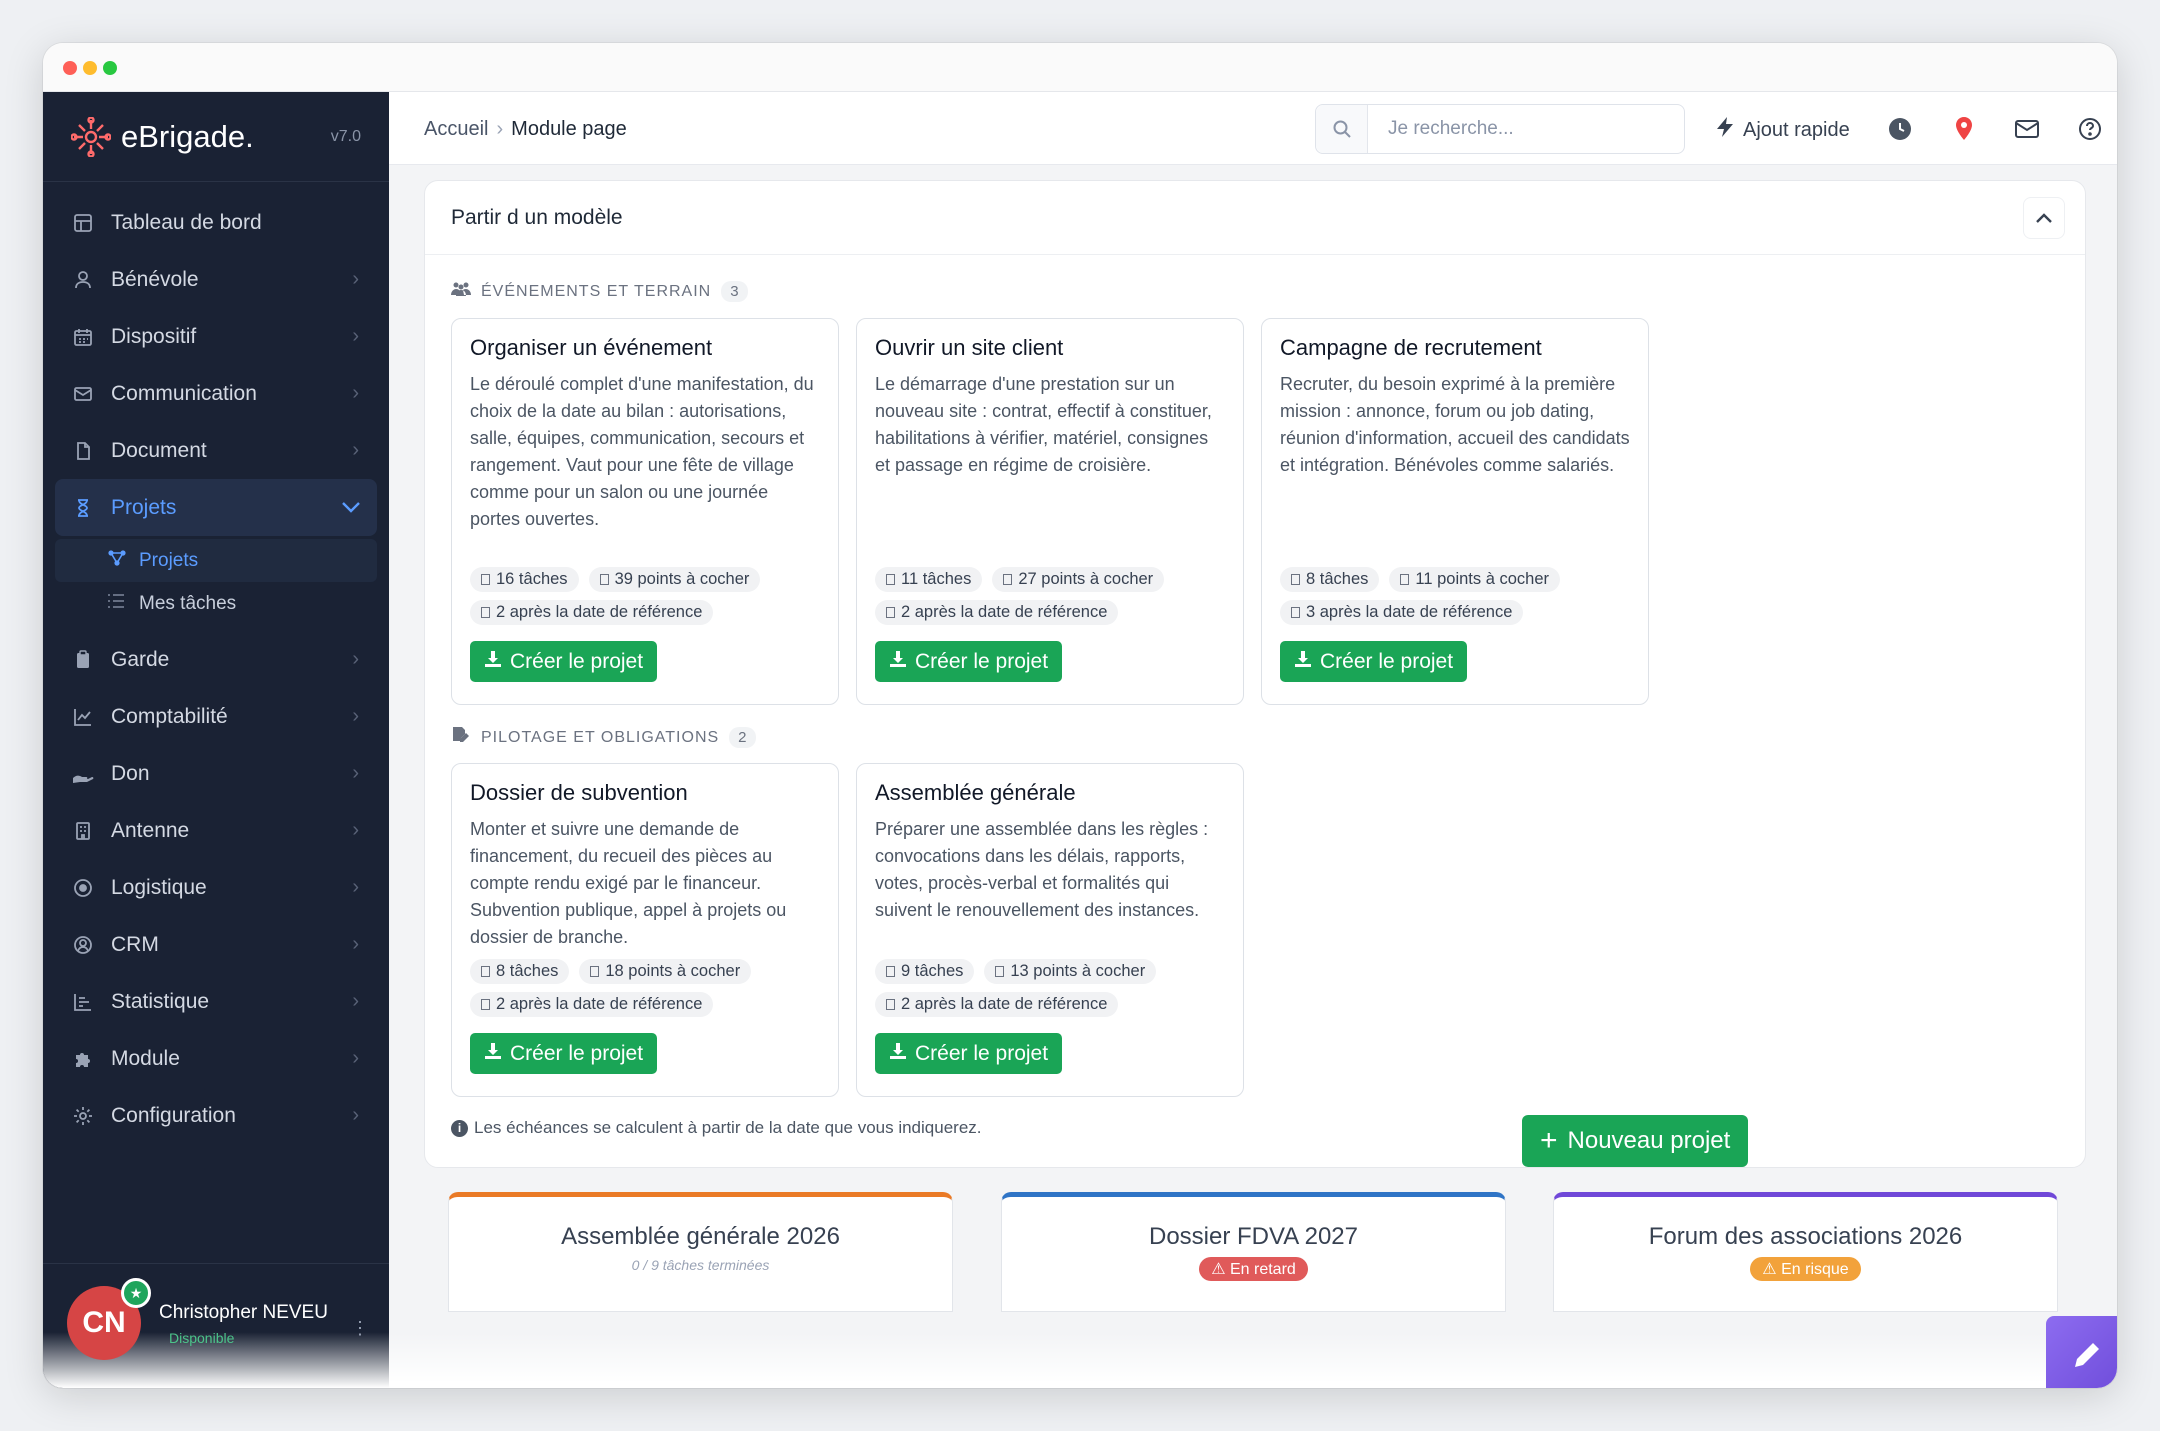 The height and width of the screenshot is (1431, 2160). What do you see at coordinates (216, 560) in the screenshot?
I see `sidebar-subitem-projets: Projets` at bounding box center [216, 560].